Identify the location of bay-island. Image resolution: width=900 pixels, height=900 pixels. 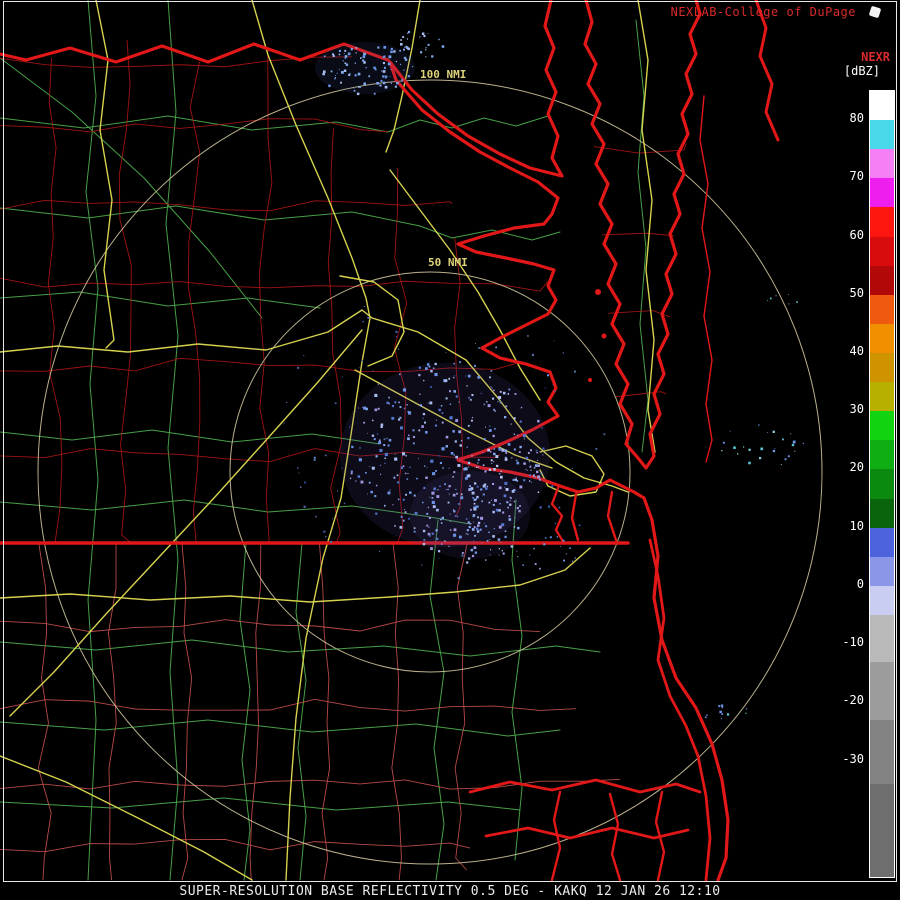
(598, 292).